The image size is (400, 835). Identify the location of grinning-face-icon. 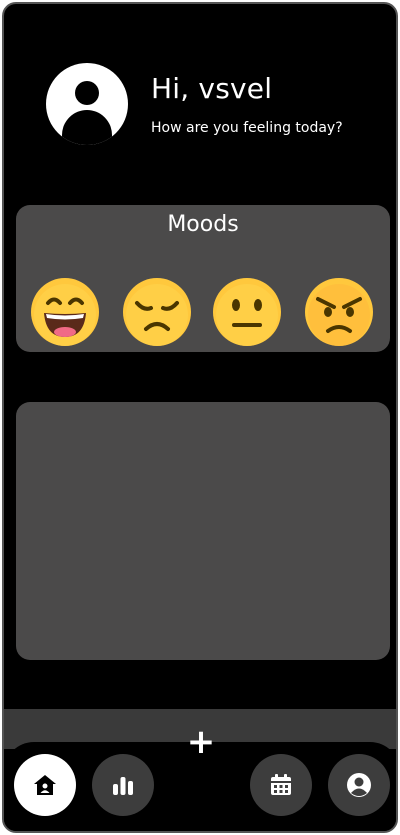
(65, 312).